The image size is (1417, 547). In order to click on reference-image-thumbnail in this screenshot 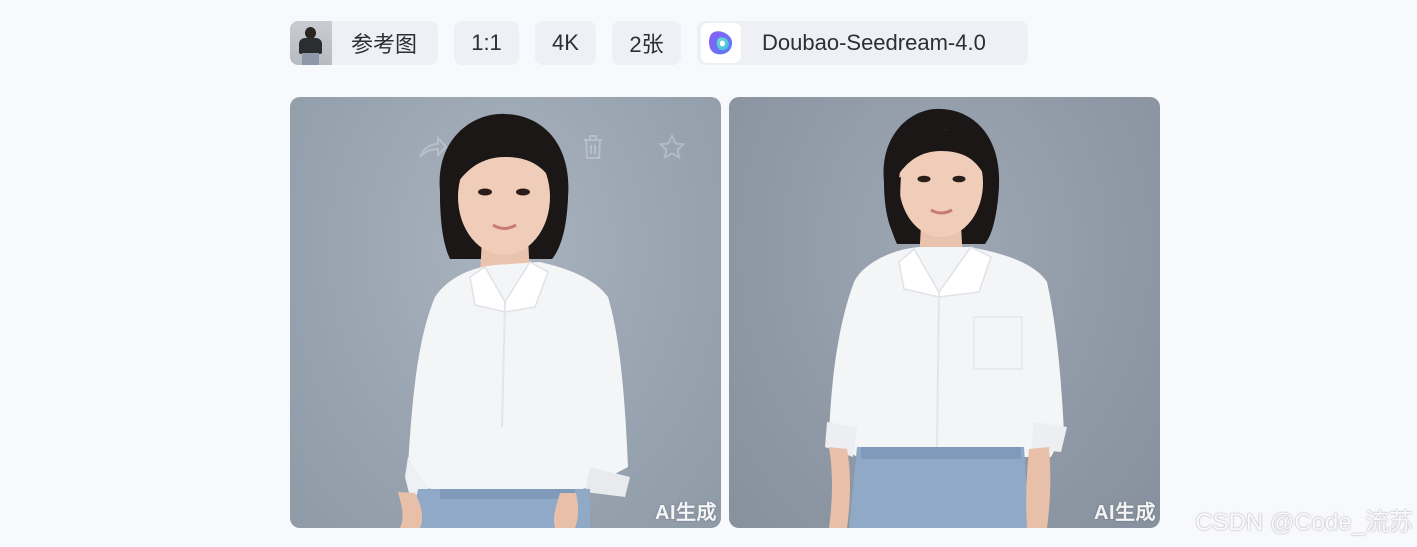, I will do `click(311, 43)`.